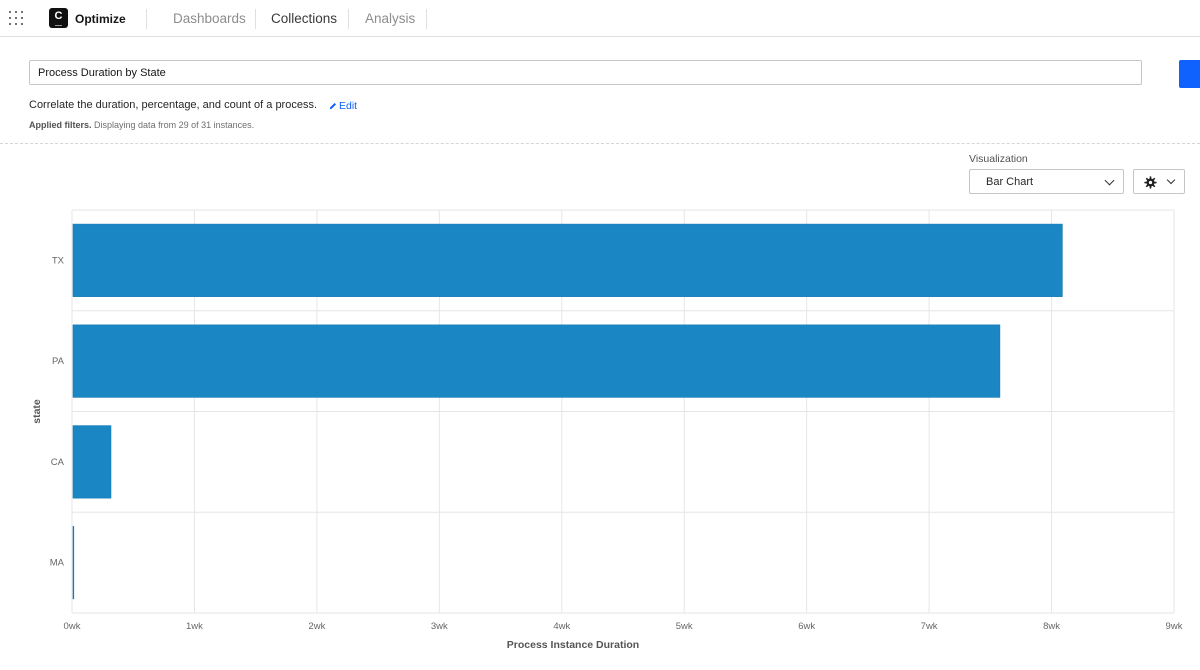 Image resolution: width=1200 pixels, height=670 pixels. I want to click on tab-analysis: Analysis, so click(390, 18).